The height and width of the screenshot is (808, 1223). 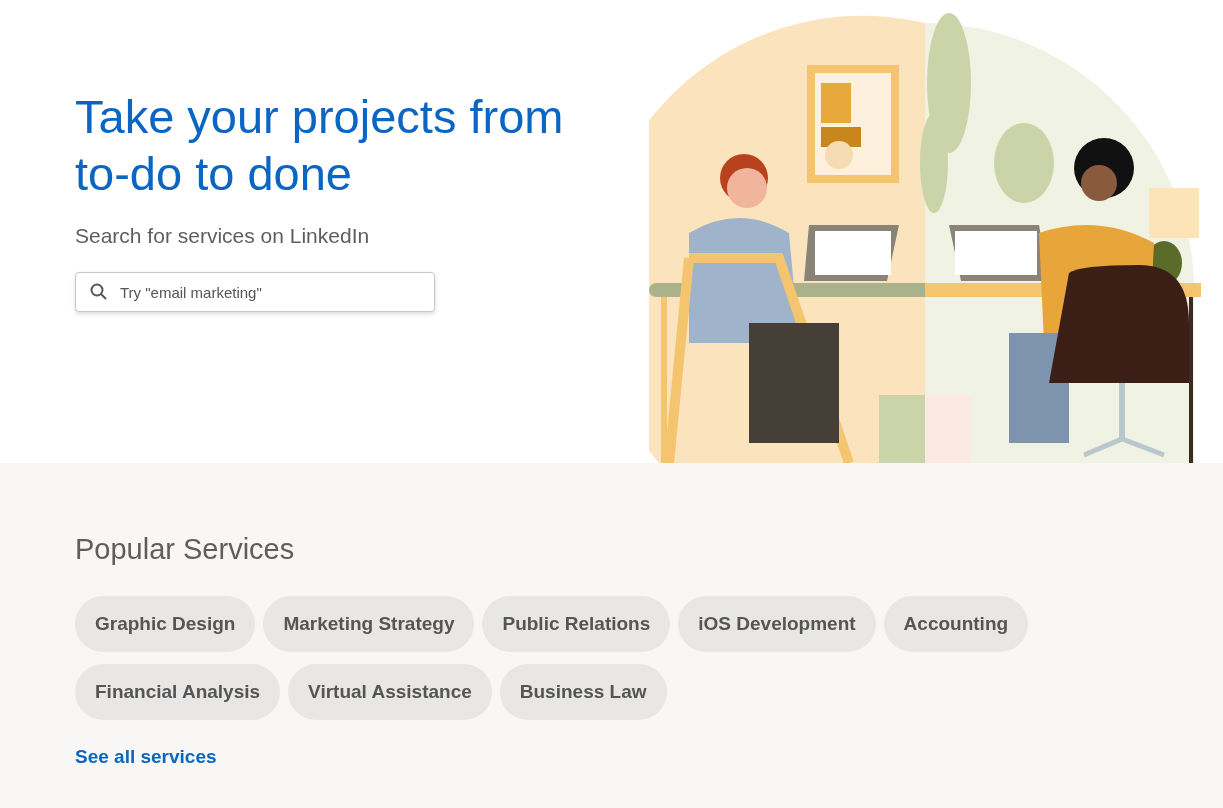 I want to click on see-all-link: See all services, so click(x=146, y=757).